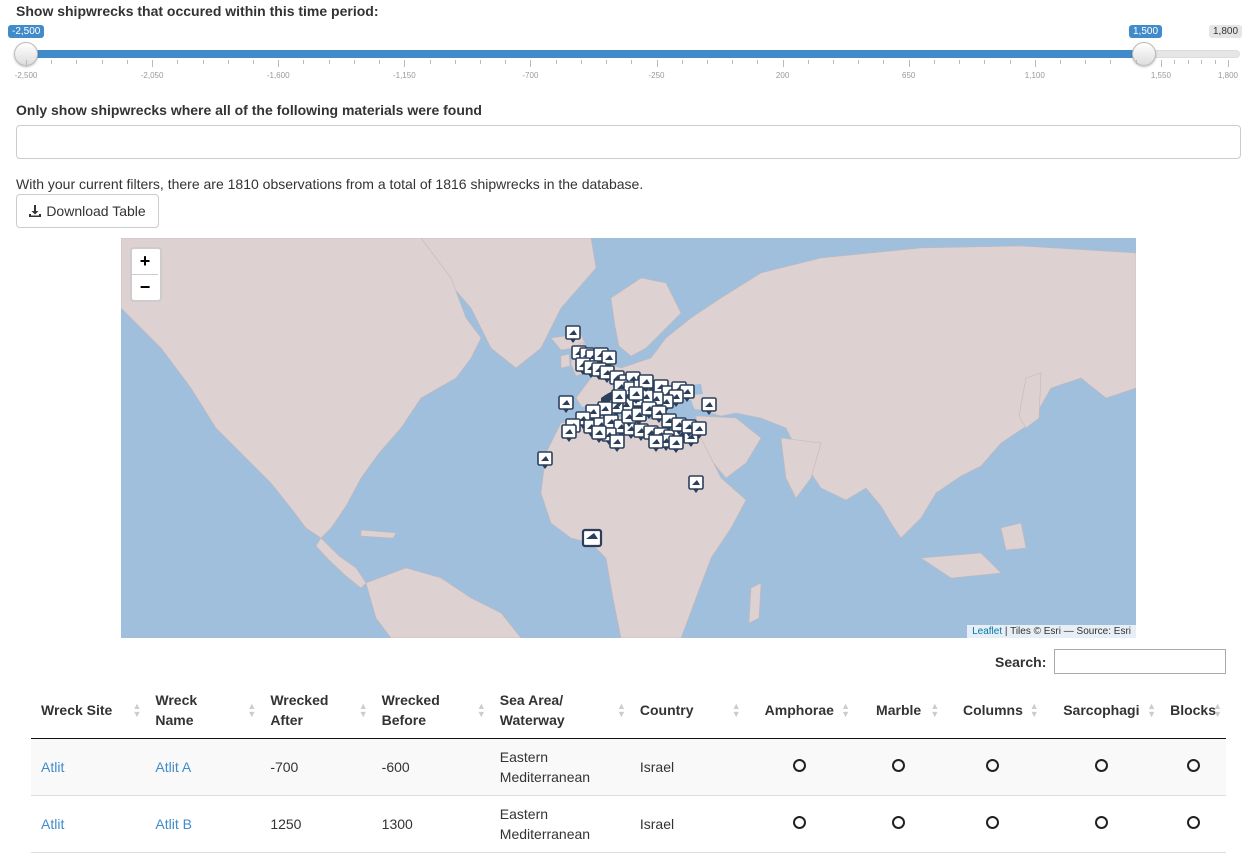 The image size is (1256, 856). What do you see at coordinates (316, 767) in the screenshot?
I see `wrecked-after-cell: -700` at bounding box center [316, 767].